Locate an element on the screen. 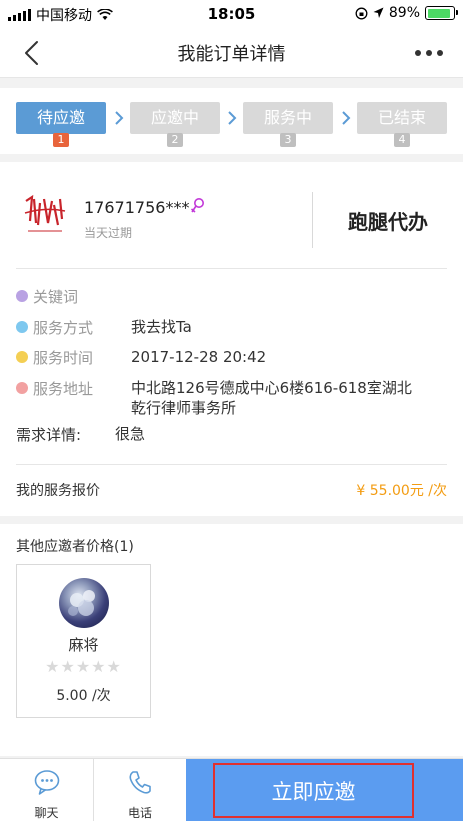 The image size is (463, 821). rating-stars: ★★★★★ is located at coordinates (83, 666).